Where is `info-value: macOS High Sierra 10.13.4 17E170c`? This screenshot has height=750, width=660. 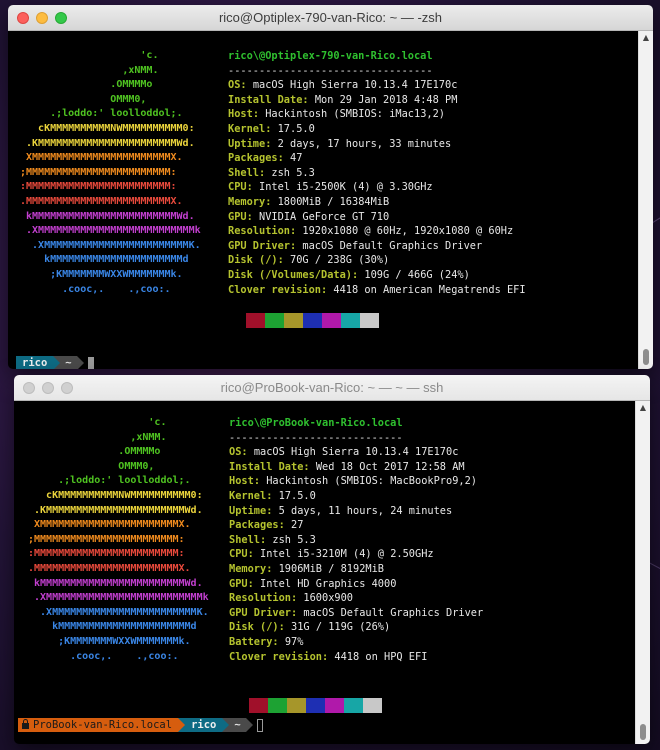
info-value: macOS High Sierra 10.13.4 17E170c is located at coordinates (356, 452).